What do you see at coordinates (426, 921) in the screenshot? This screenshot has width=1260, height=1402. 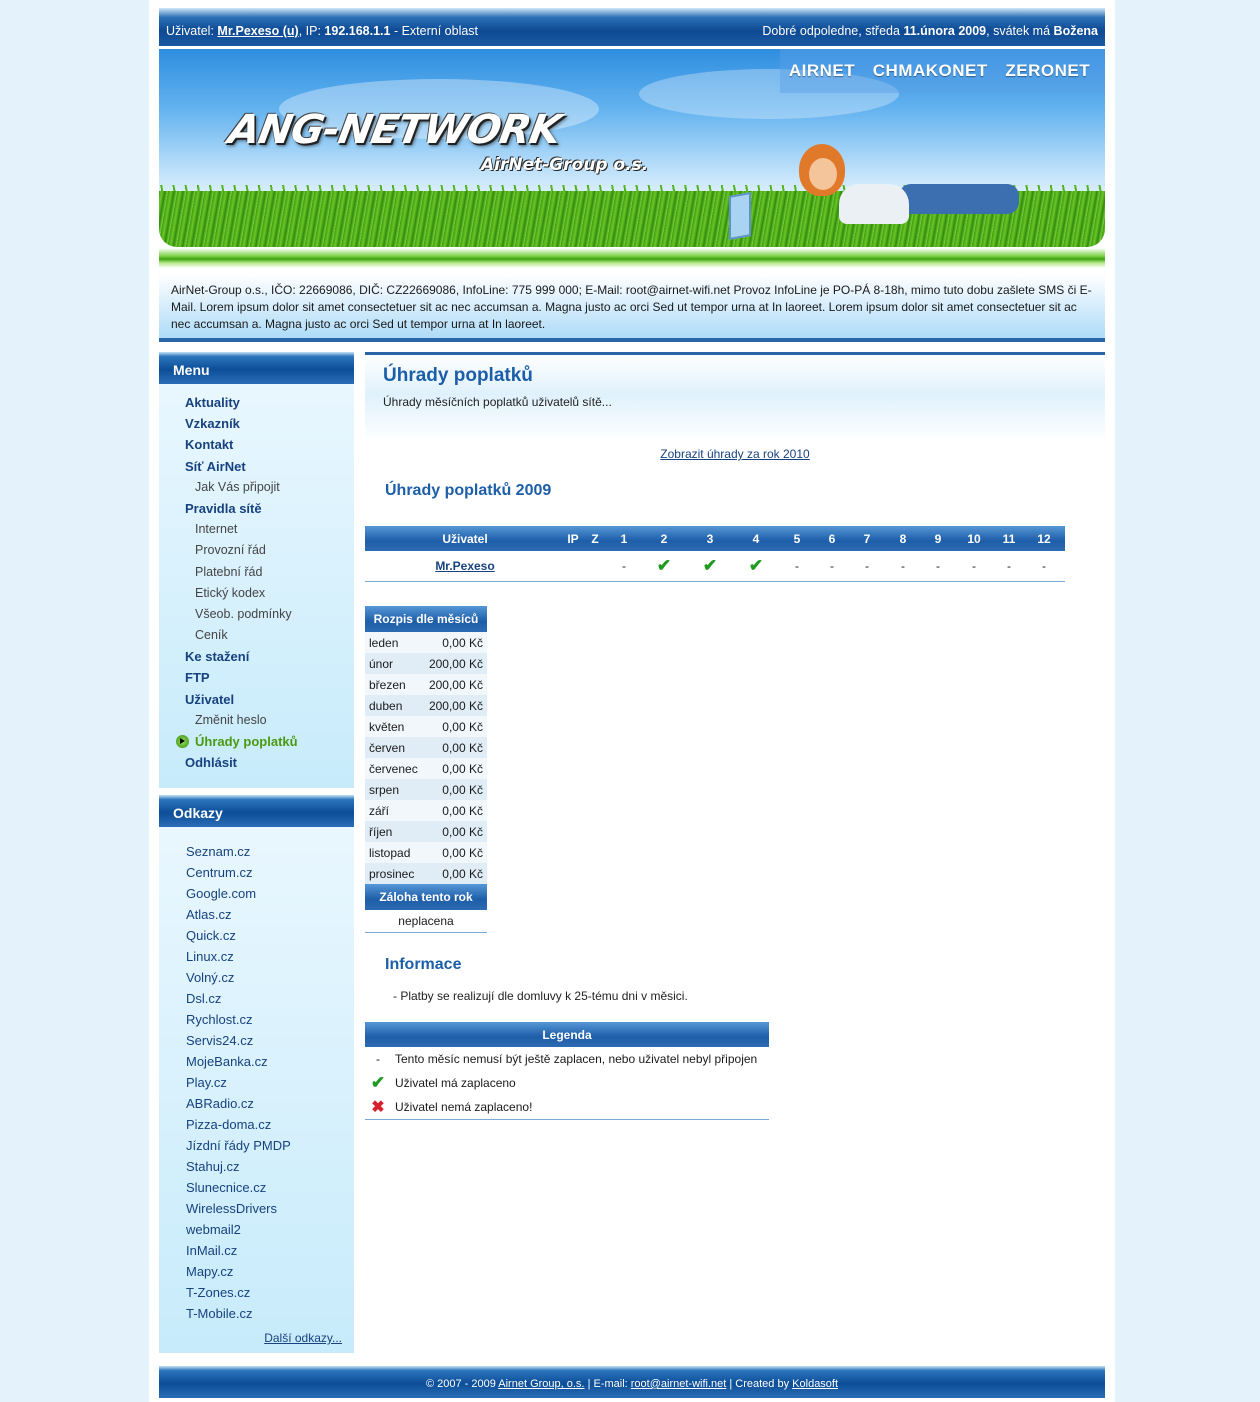 I see `deposit-value: neplacena` at bounding box center [426, 921].